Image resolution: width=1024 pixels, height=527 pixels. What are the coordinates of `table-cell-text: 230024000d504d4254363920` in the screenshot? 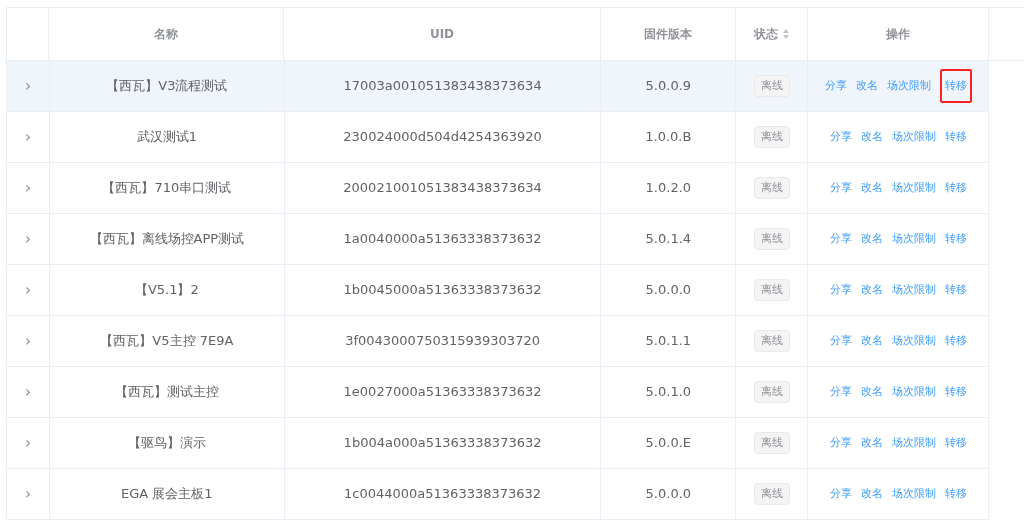 It's located at (442, 137).